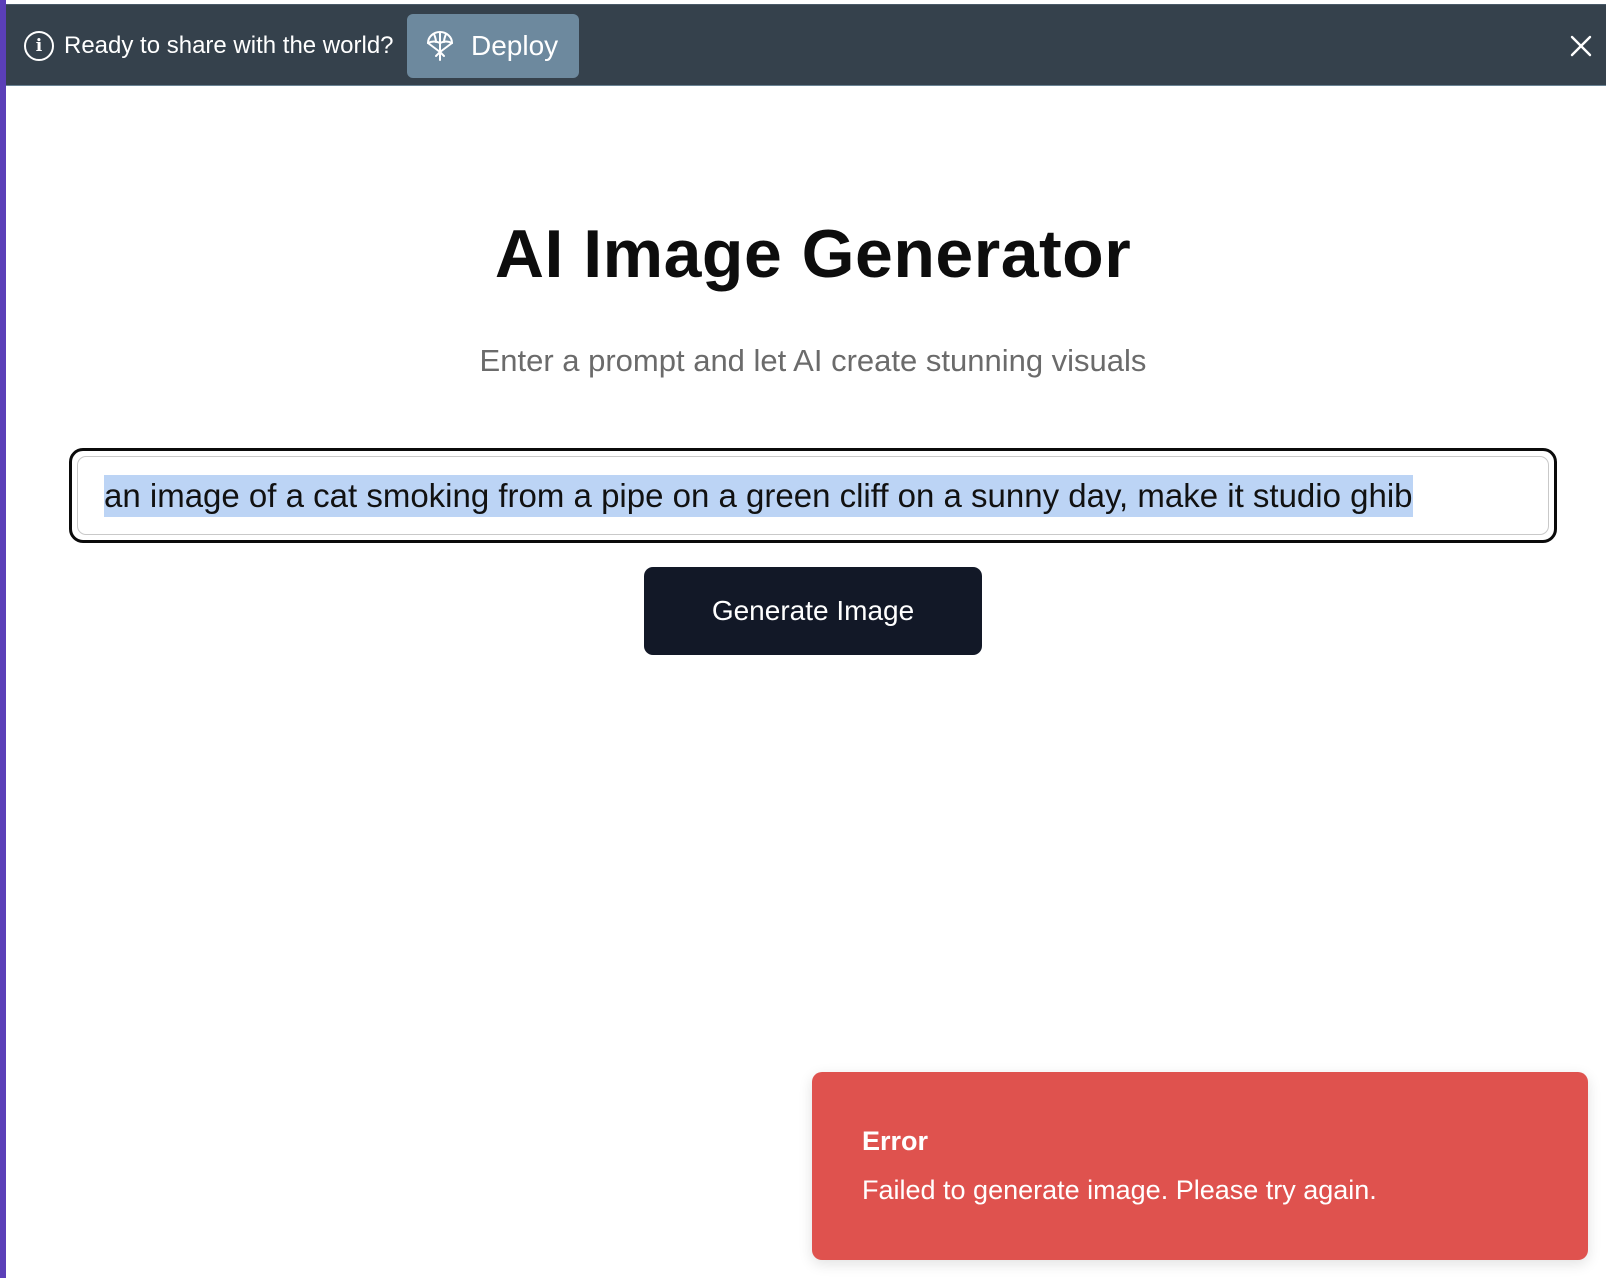  Describe the element at coordinates (806, 45) in the screenshot. I see `deploy-banner: i Ready to share with the world? Deploy` at that location.